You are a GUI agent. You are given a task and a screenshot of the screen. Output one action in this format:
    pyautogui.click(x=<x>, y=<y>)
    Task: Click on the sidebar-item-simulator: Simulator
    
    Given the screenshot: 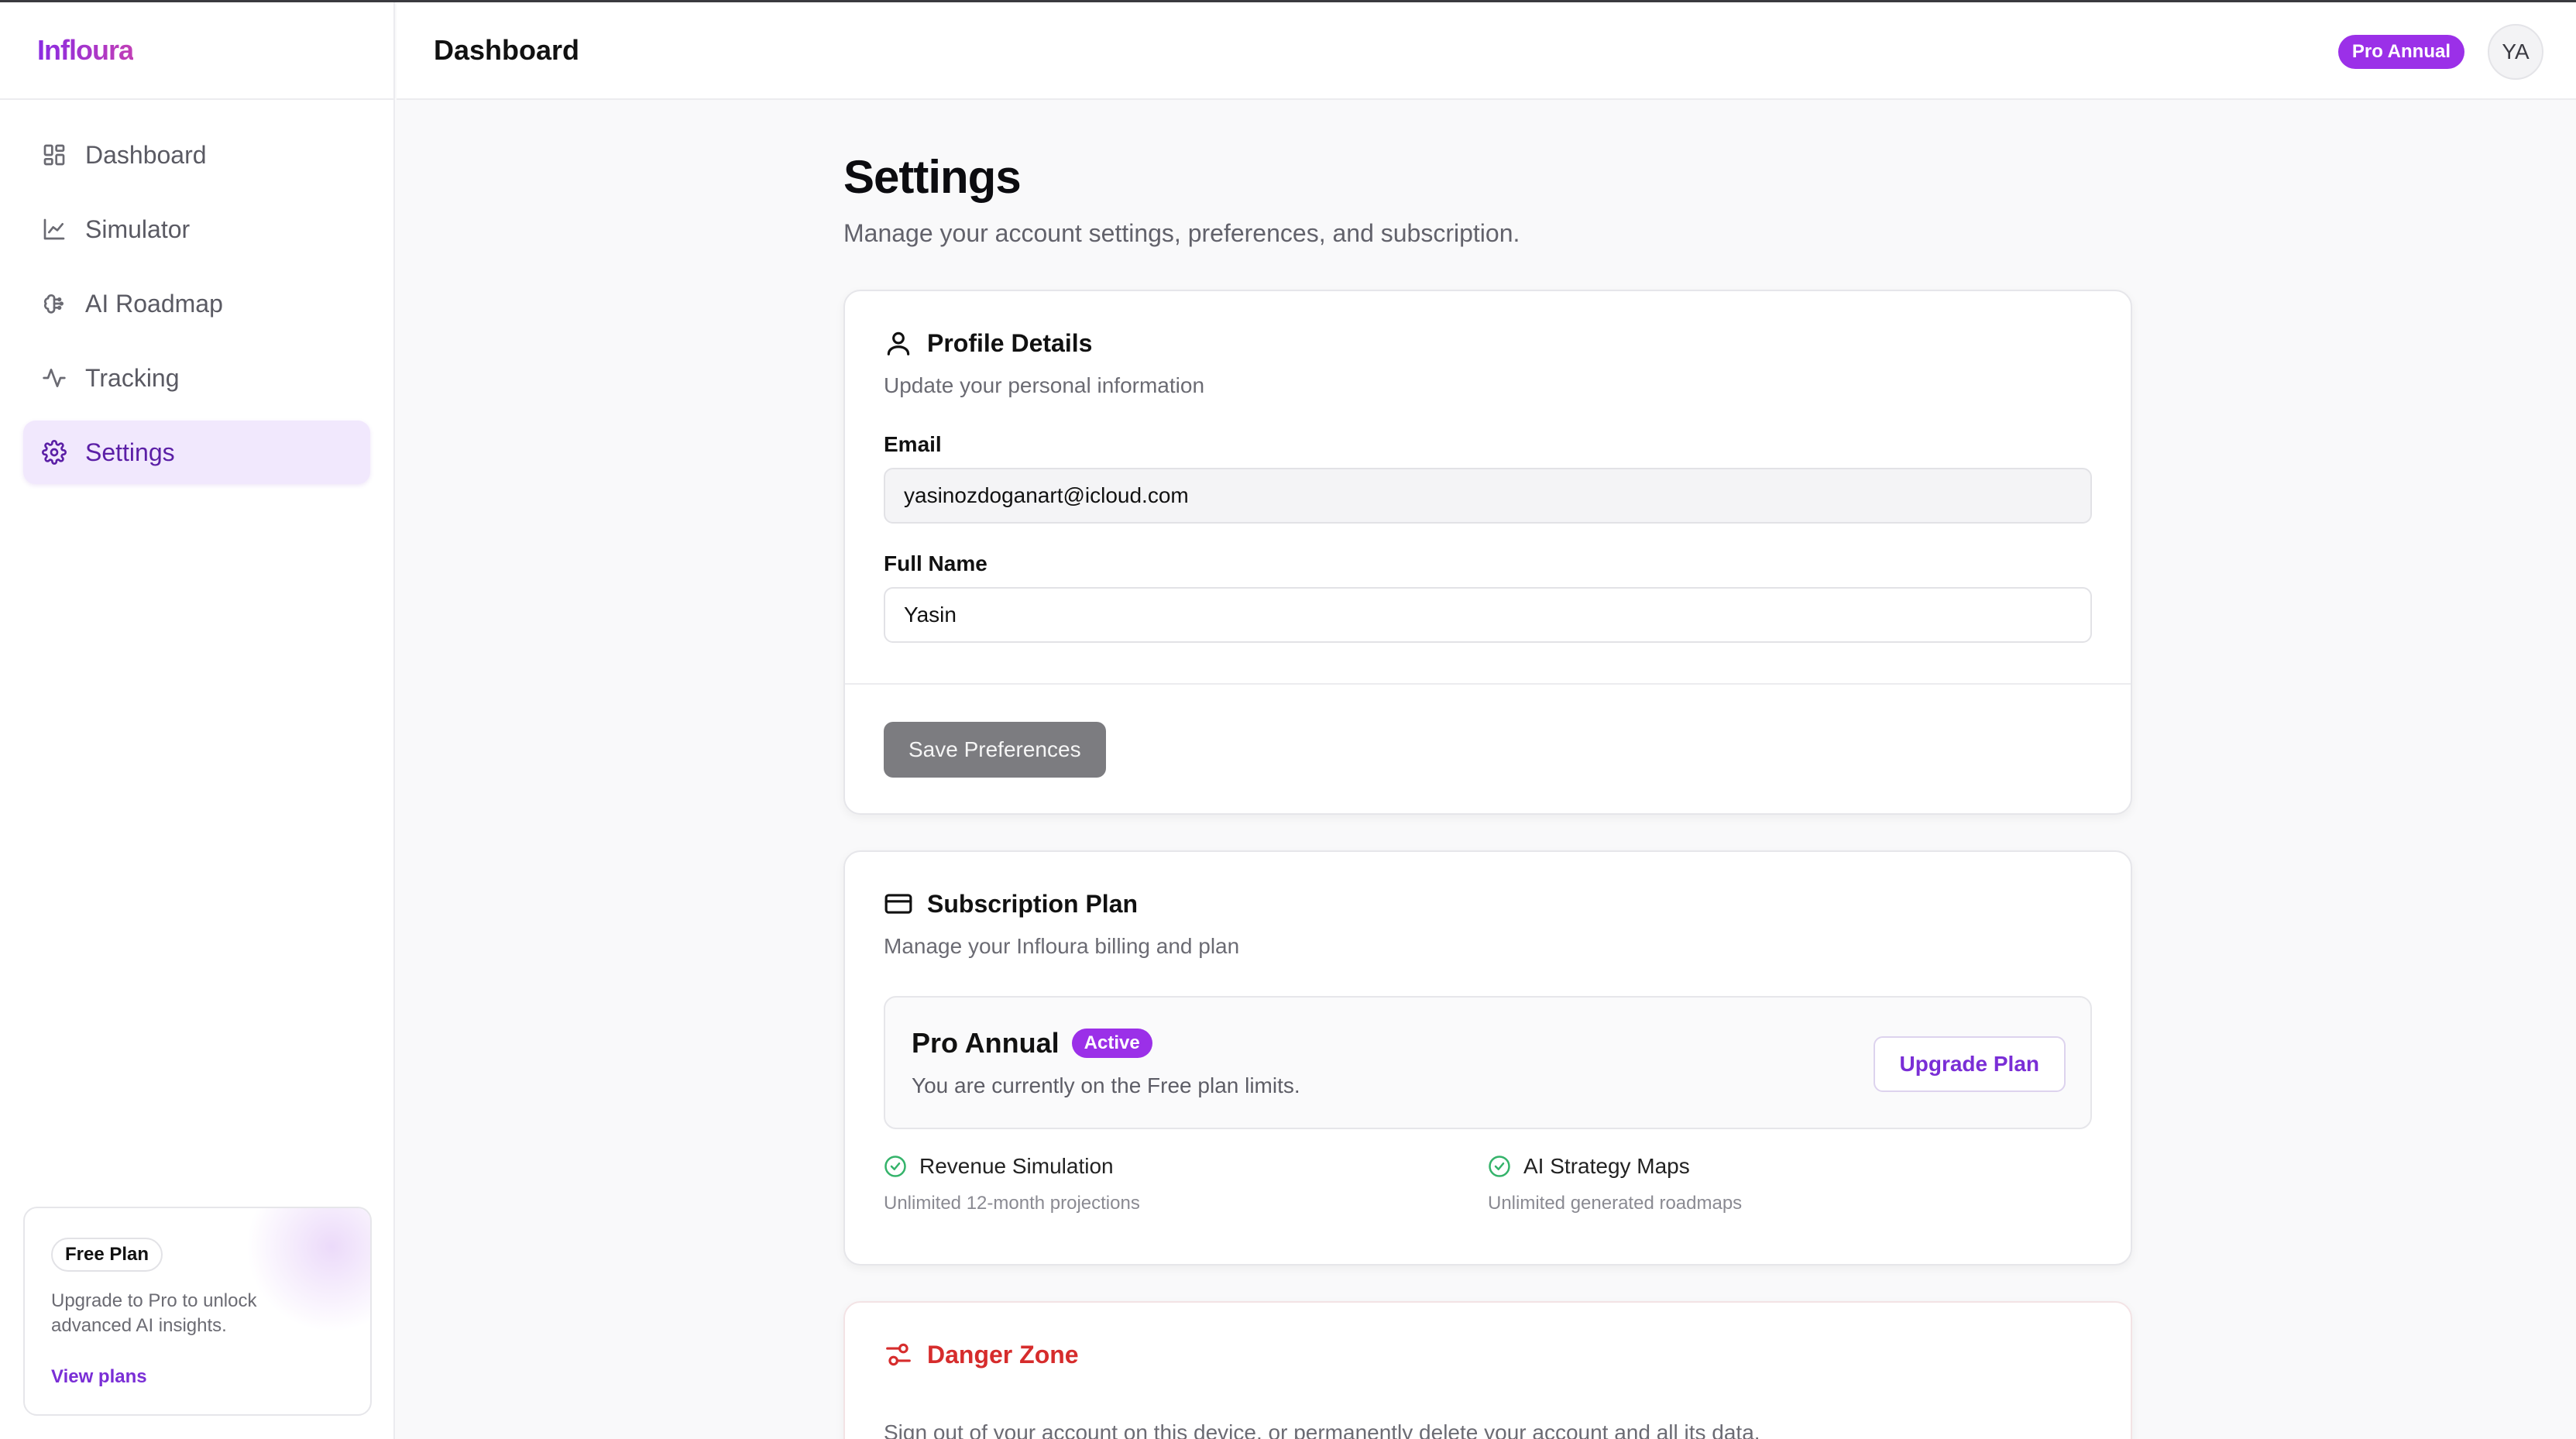 What is the action you would take?
    pyautogui.click(x=196, y=229)
    